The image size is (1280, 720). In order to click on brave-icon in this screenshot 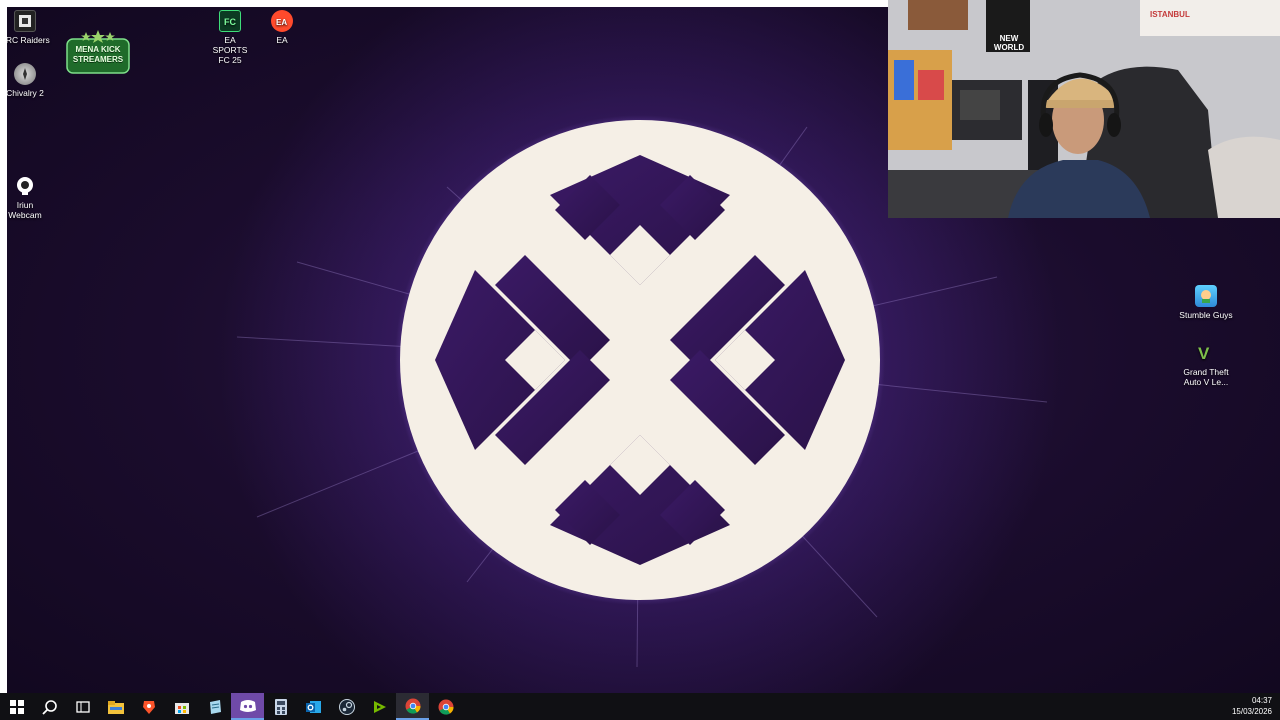, I will do `click(148, 707)`.